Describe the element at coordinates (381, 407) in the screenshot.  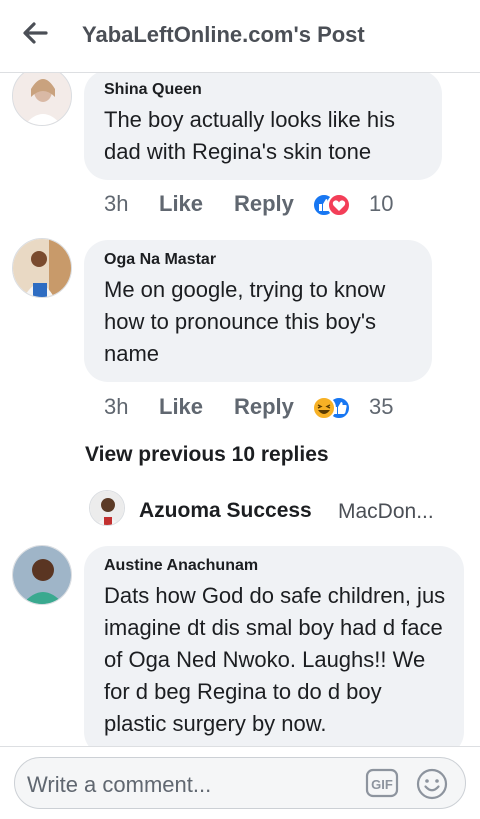
I see `reaction-count: 35` at that location.